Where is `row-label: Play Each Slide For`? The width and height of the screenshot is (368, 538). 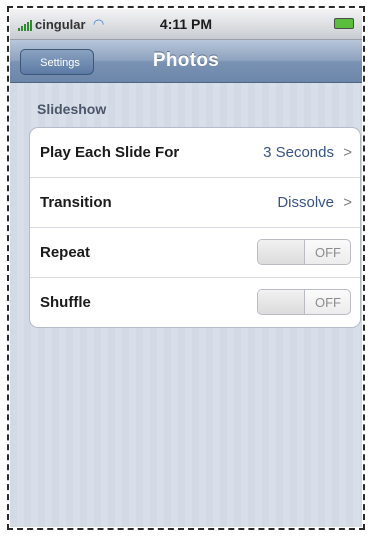 row-label: Play Each Slide For is located at coordinates (110, 152).